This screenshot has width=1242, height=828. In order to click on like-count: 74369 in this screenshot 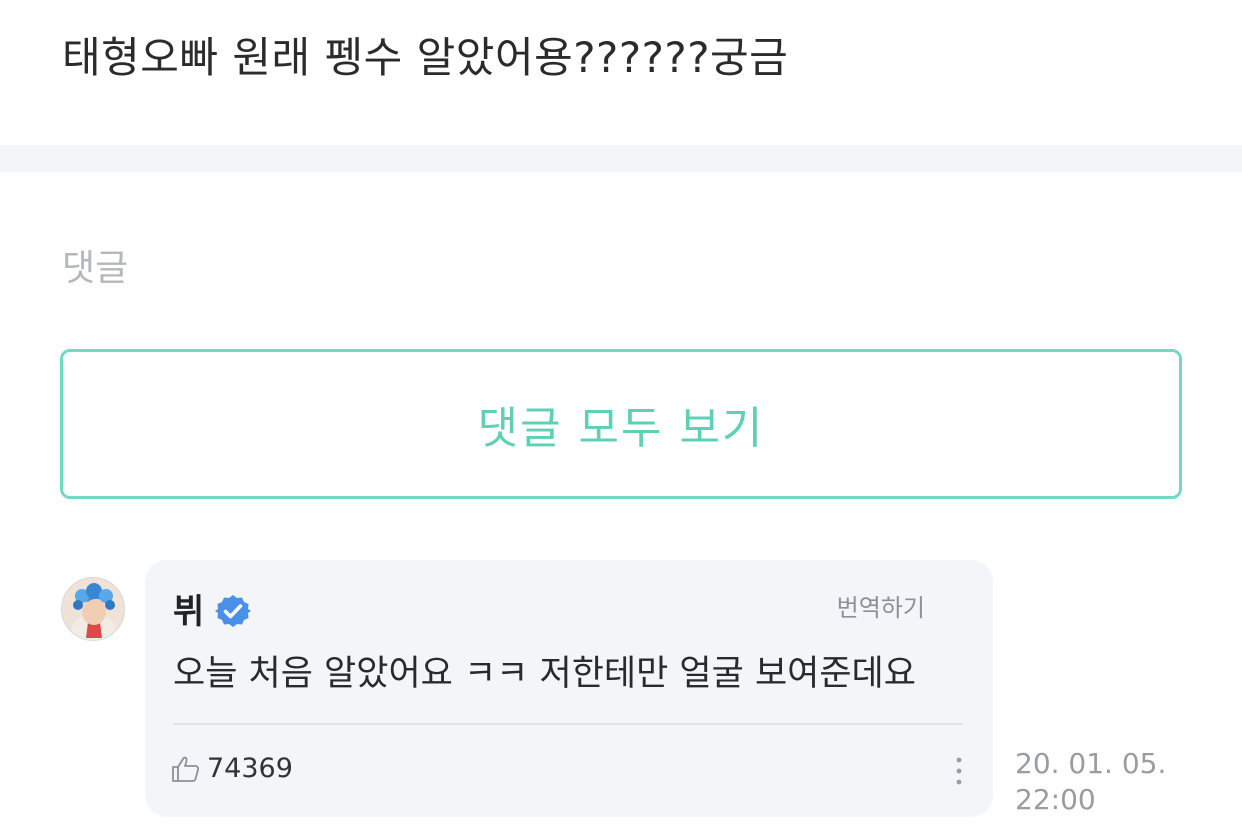, I will do `click(250, 768)`.